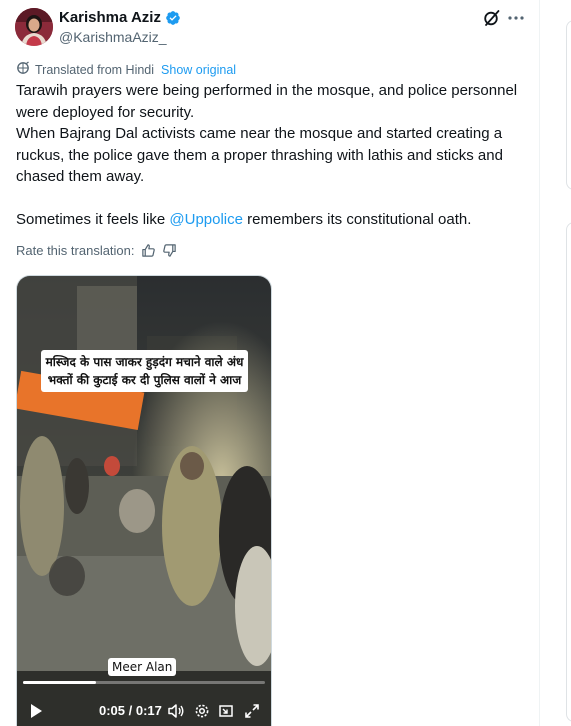 Image resolution: width=571 pixels, height=726 pixels. Describe the element at coordinates (226, 711) in the screenshot. I see `pip-icon` at that location.